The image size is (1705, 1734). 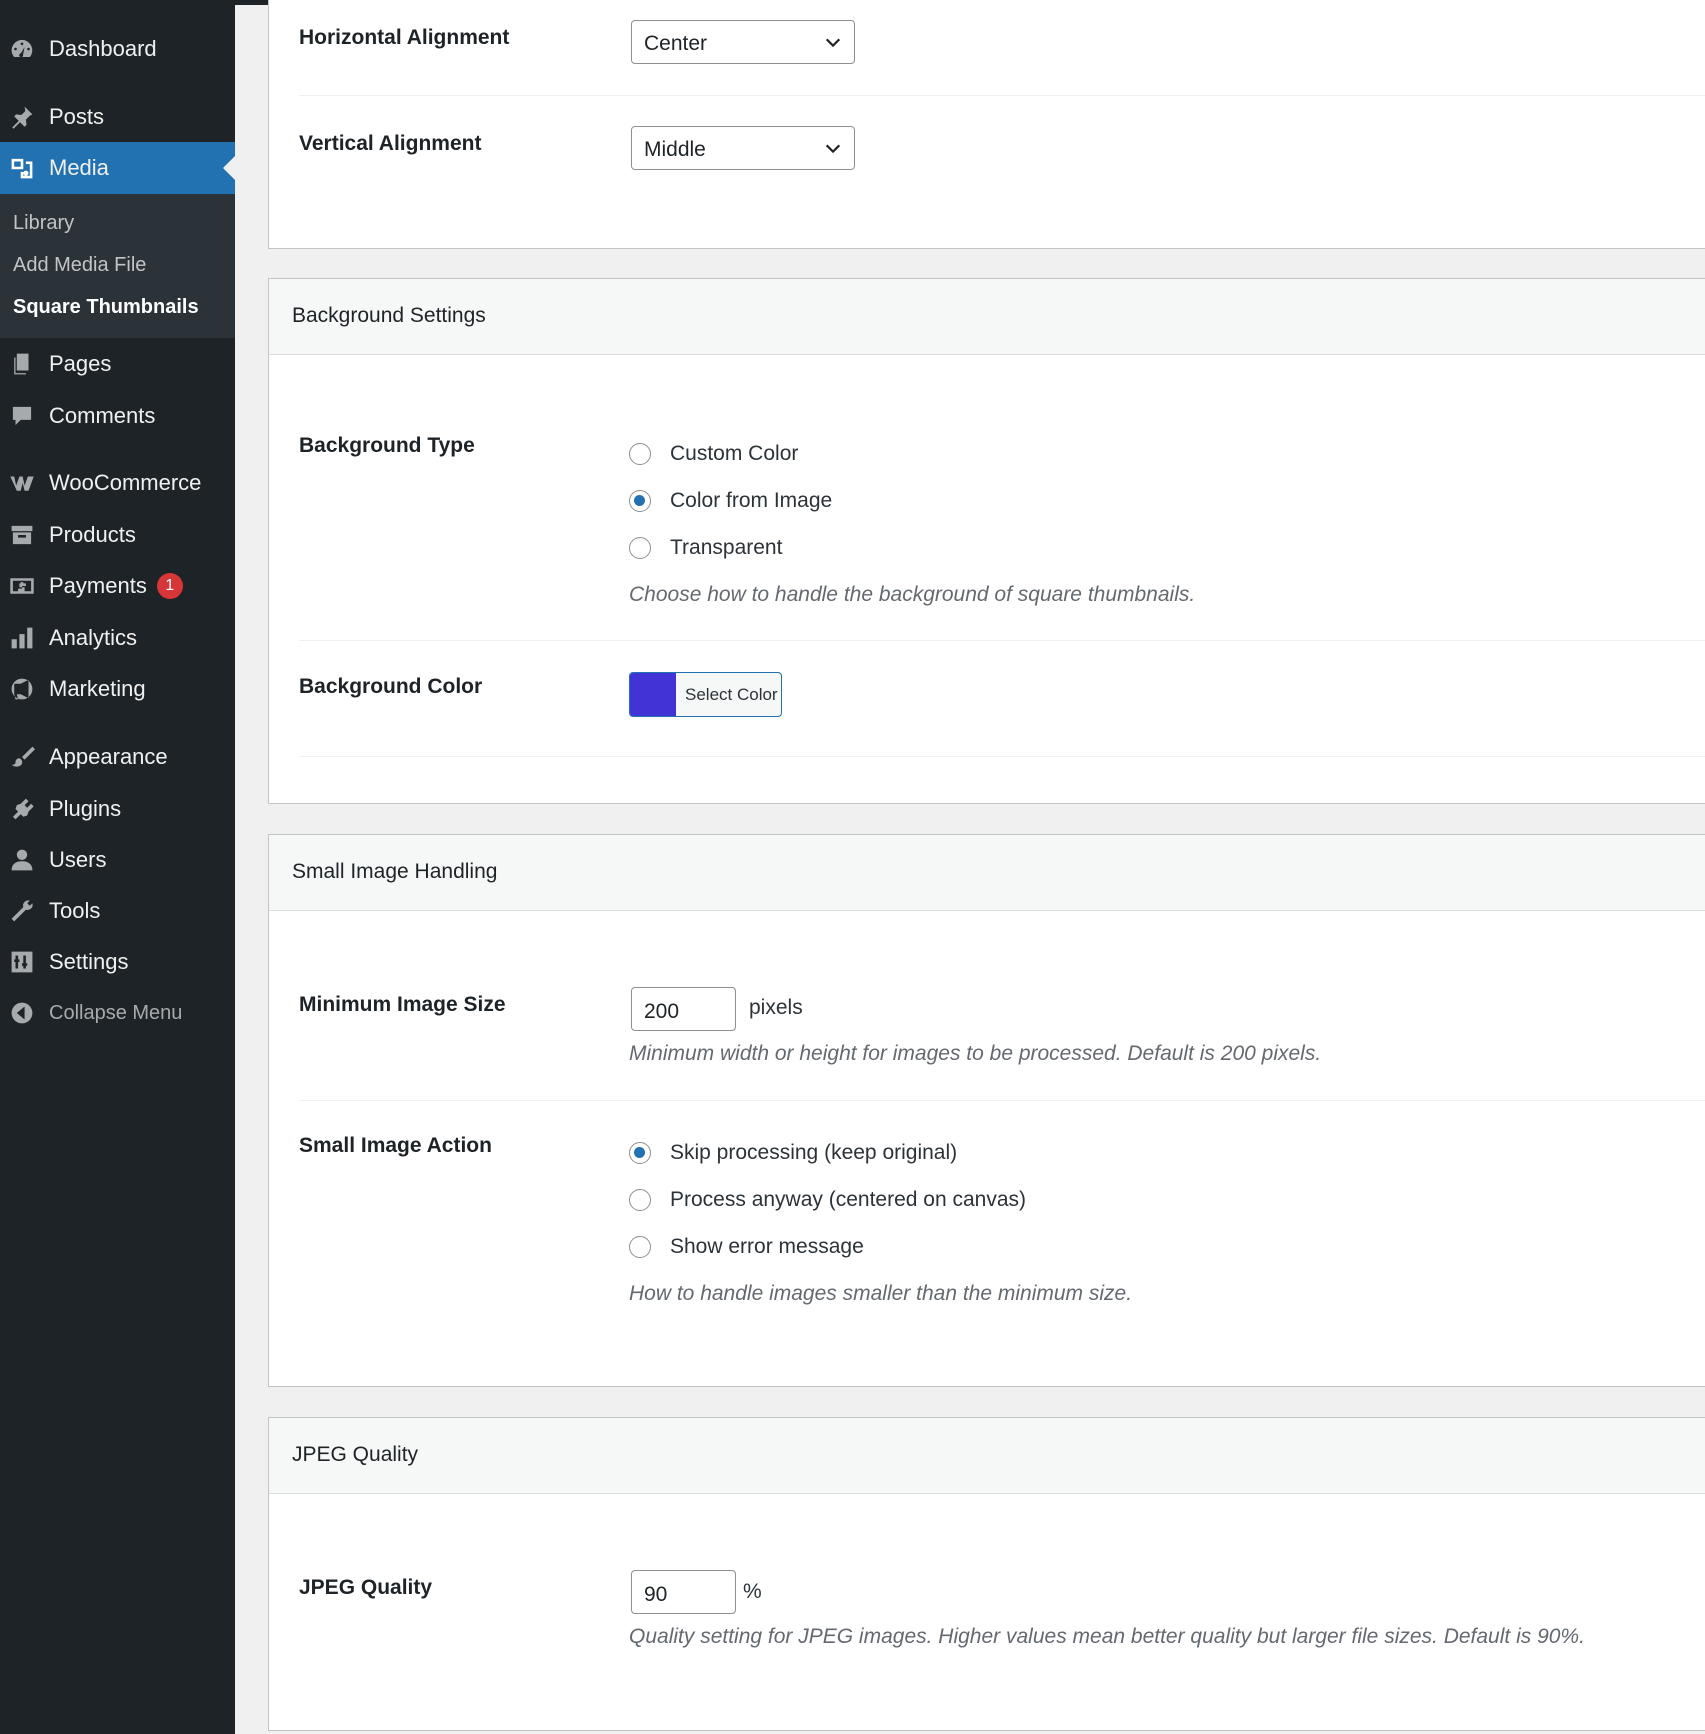 I want to click on sidebar-item-users: Users, so click(x=117, y=860).